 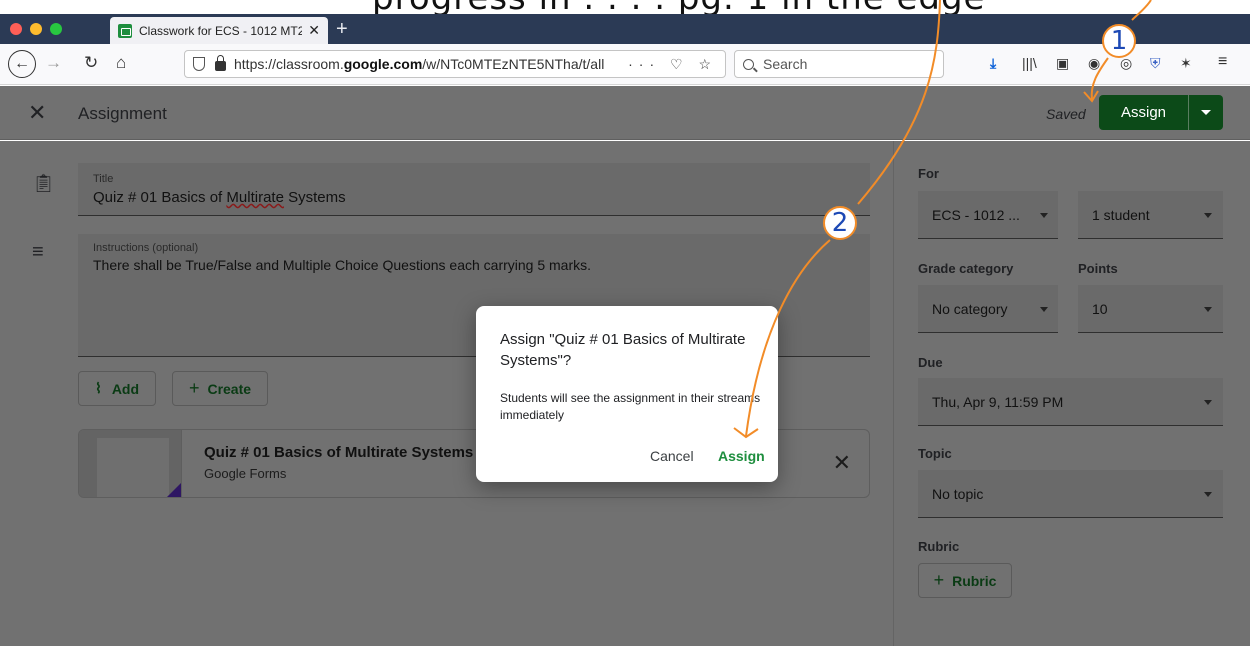 What do you see at coordinates (43, 183) in the screenshot?
I see `assignment-clipboard-icon: 📋︎` at bounding box center [43, 183].